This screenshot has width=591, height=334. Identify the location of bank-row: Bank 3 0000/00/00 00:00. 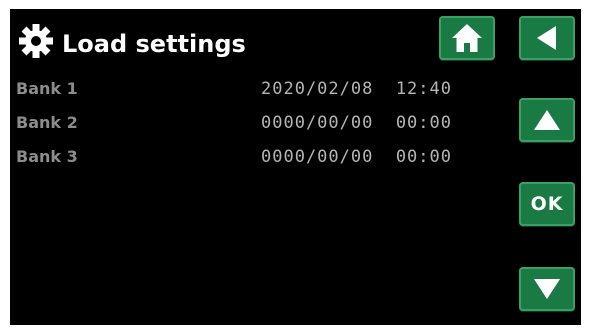
(241, 157).